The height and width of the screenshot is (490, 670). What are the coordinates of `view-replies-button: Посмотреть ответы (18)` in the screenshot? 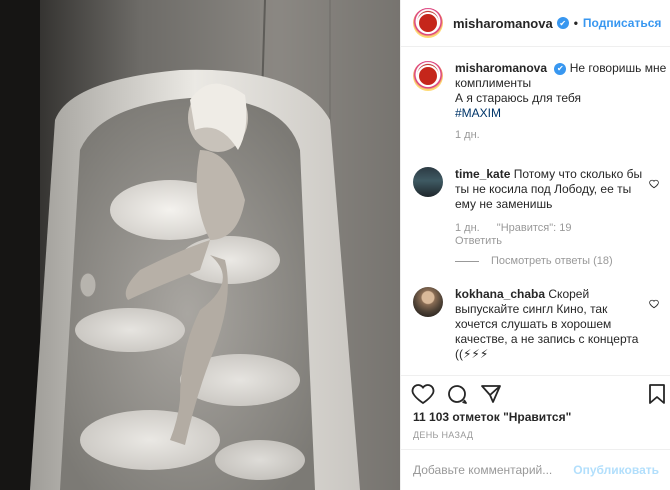 It's located at (534, 261).